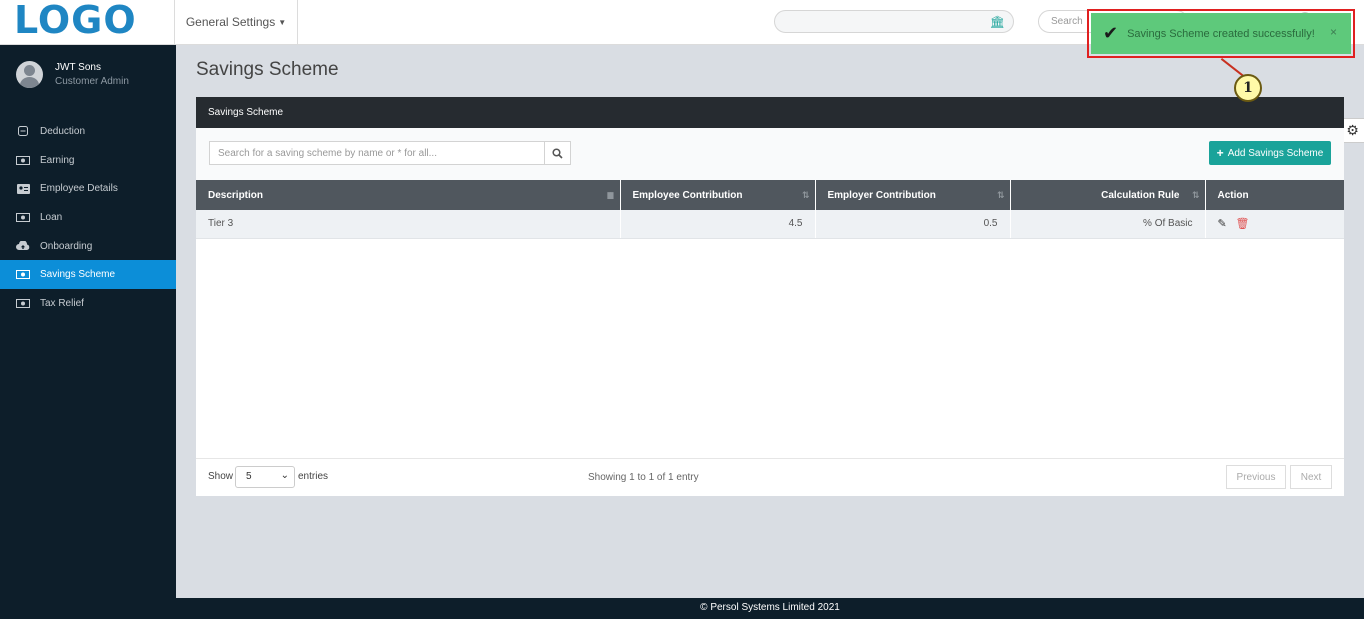 The height and width of the screenshot is (619, 1364). Describe the element at coordinates (23, 188) in the screenshot. I see `id-card-icon` at that location.